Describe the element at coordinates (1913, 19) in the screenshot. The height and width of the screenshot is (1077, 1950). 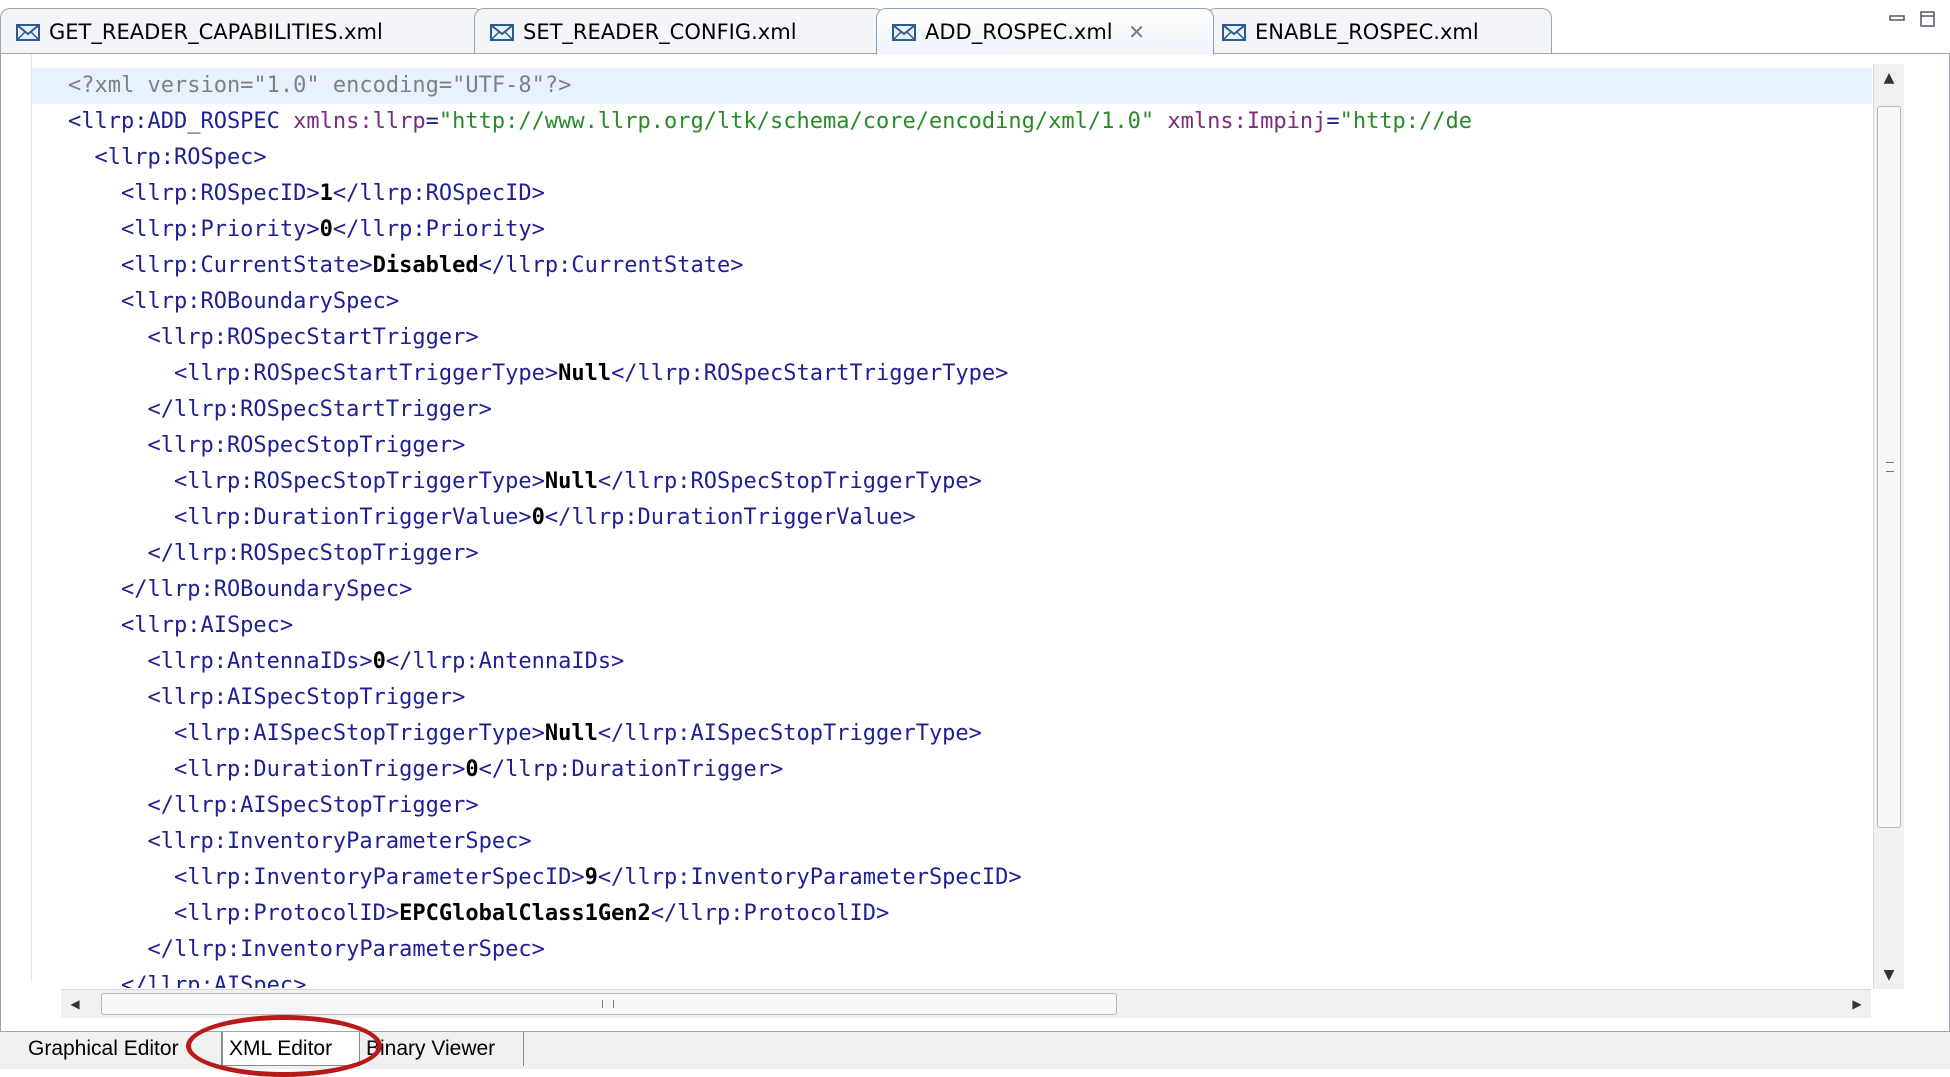
I see `window-controls` at that location.